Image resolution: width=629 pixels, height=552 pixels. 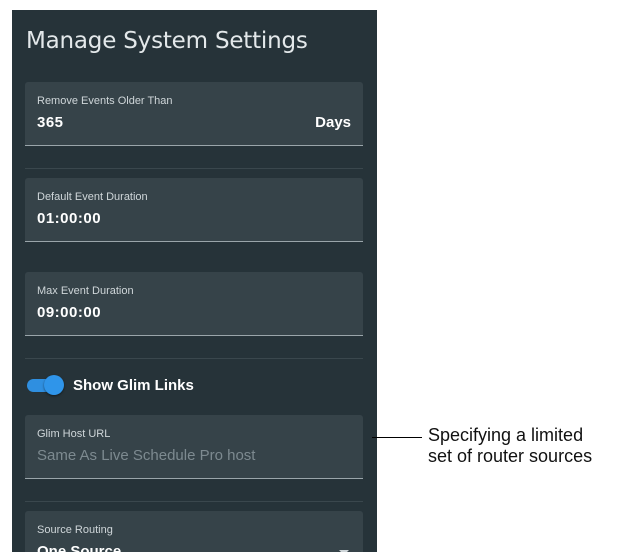 What do you see at coordinates (510, 456) in the screenshot?
I see `callout-line-2: set of router sources` at bounding box center [510, 456].